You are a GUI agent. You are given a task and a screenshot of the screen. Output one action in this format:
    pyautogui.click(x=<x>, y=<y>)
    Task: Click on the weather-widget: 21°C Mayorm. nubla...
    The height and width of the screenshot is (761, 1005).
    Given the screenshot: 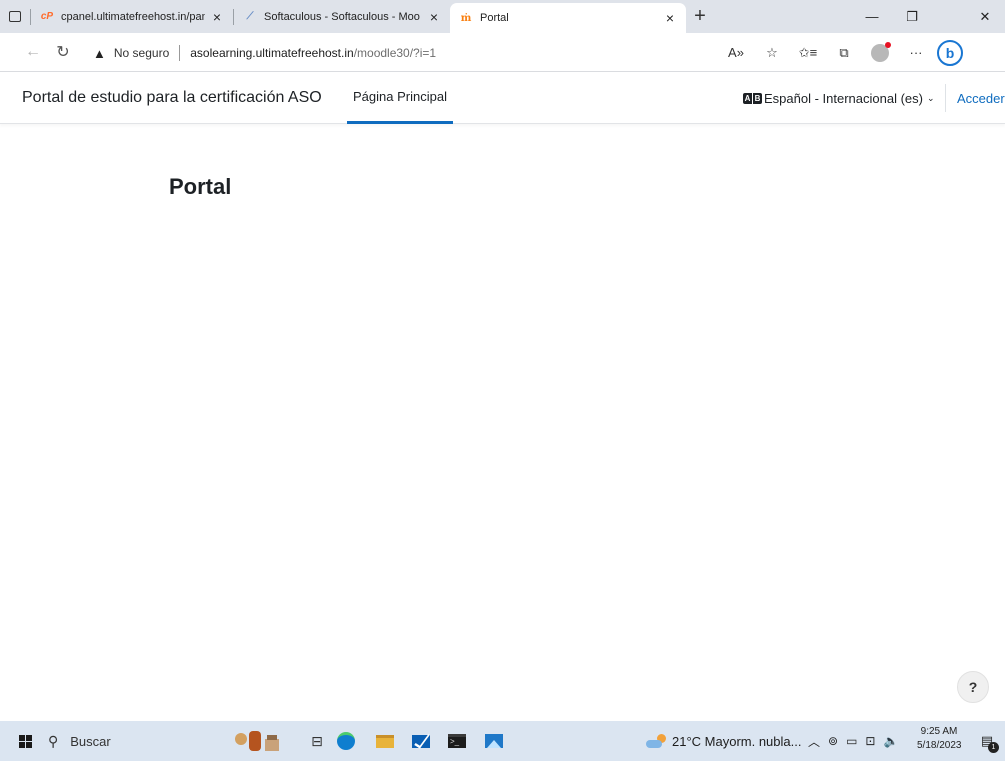 What is the action you would take?
    pyautogui.click(x=723, y=741)
    